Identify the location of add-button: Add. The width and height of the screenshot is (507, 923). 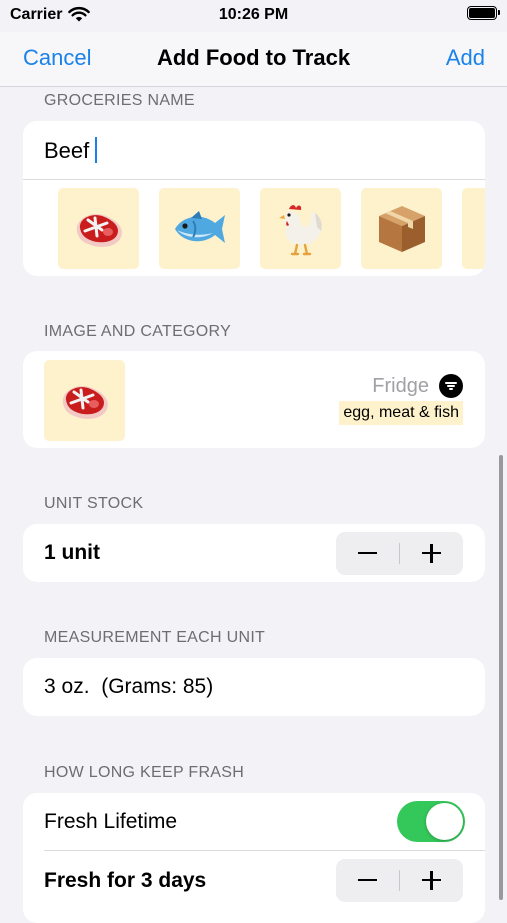
(465, 58).